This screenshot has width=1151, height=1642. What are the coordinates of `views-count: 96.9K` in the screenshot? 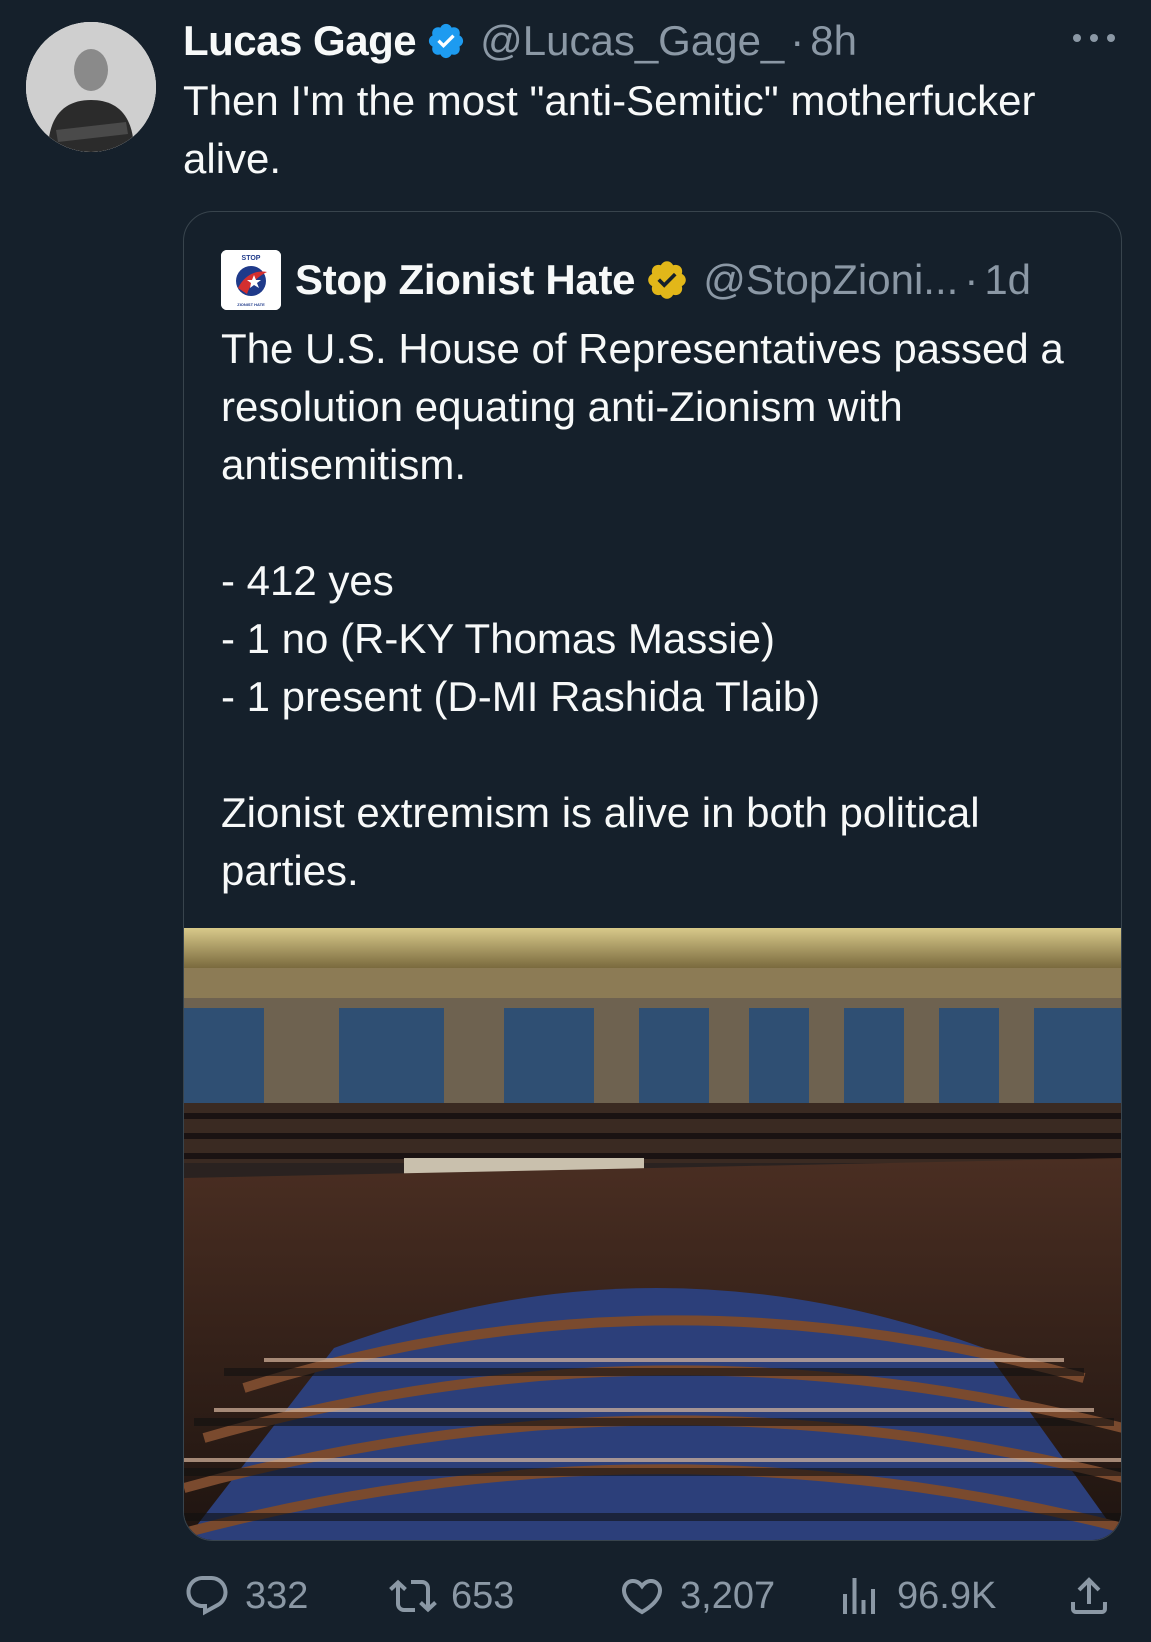 It's located at (947, 1595).